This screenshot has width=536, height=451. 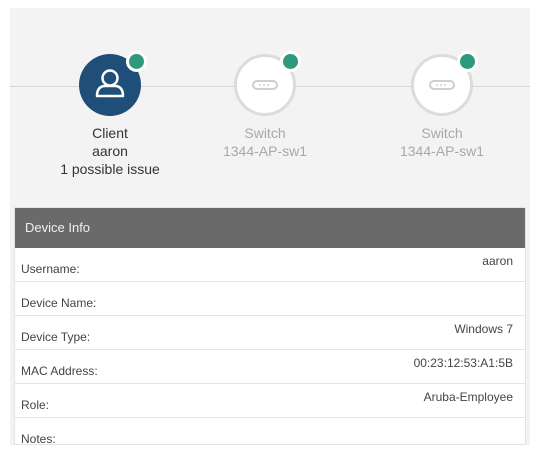 What do you see at coordinates (497, 261) in the screenshot?
I see `row-value: aaron` at bounding box center [497, 261].